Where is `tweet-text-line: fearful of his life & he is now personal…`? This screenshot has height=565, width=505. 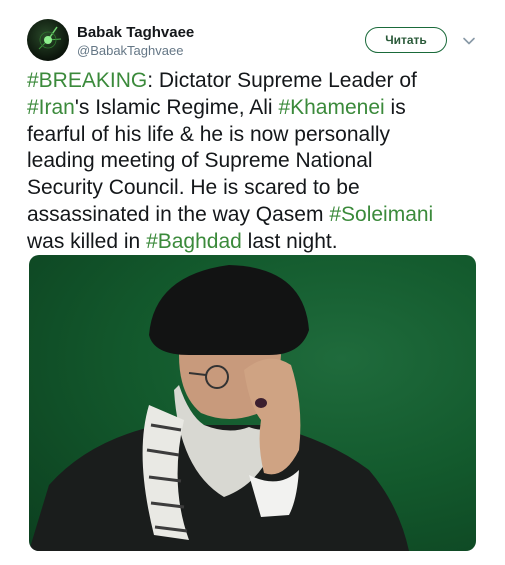 tweet-text-line: fearful of his life & he is now personal… is located at coordinates (257, 135).